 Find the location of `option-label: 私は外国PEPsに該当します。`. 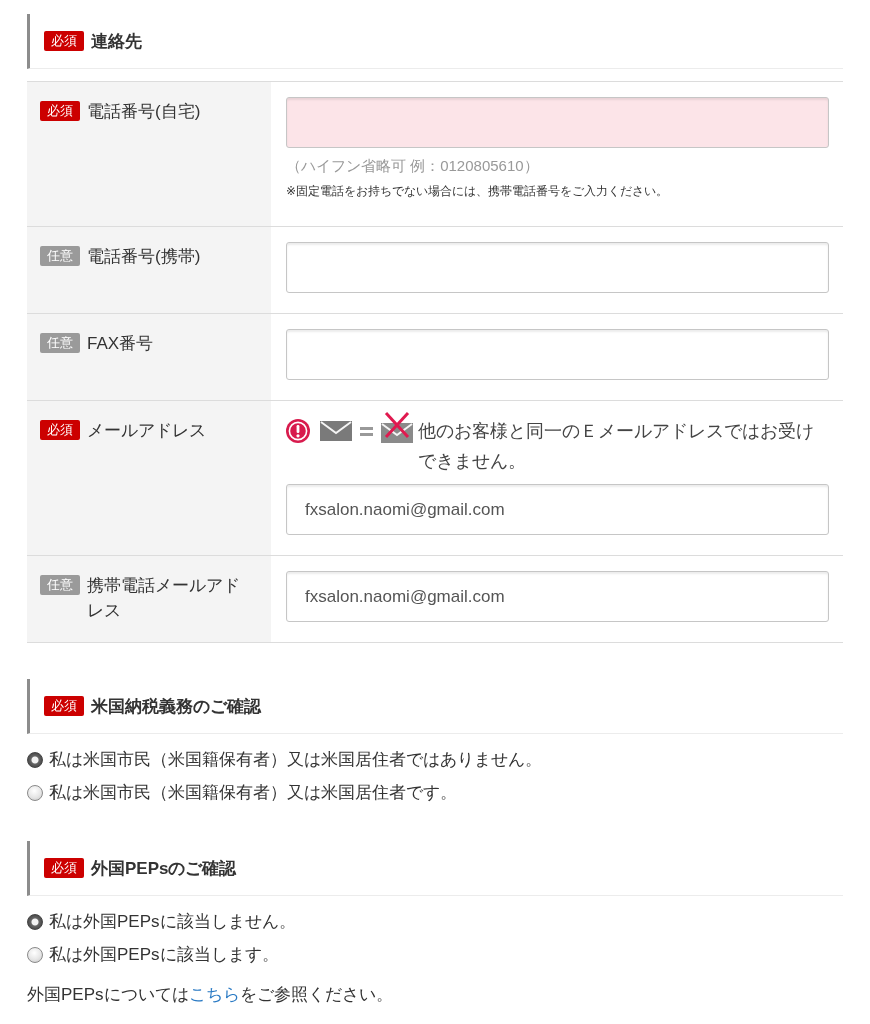

option-label: 私は外国PEPsに該当します。 is located at coordinates (164, 954).